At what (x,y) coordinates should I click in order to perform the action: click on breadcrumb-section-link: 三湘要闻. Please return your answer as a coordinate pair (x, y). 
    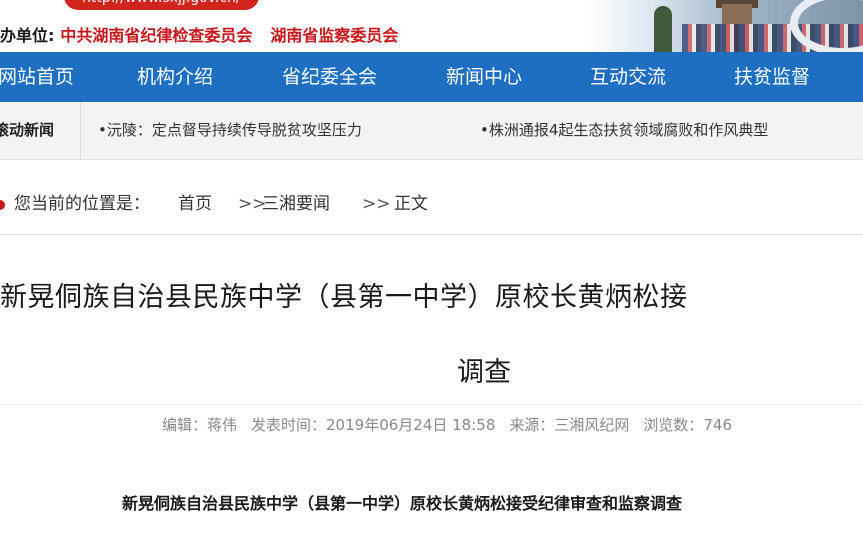
    Looking at the image, I should click on (296, 204).